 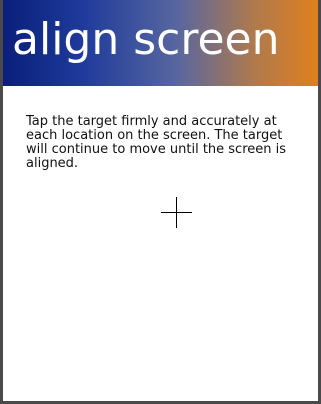 I want to click on page-title: align screen, so click(x=146, y=39).